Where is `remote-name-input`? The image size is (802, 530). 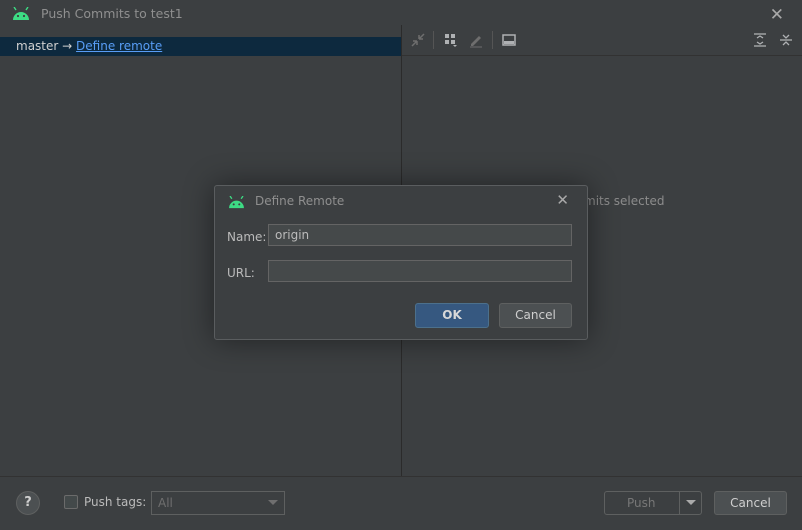
remote-name-input is located at coordinates (420, 235).